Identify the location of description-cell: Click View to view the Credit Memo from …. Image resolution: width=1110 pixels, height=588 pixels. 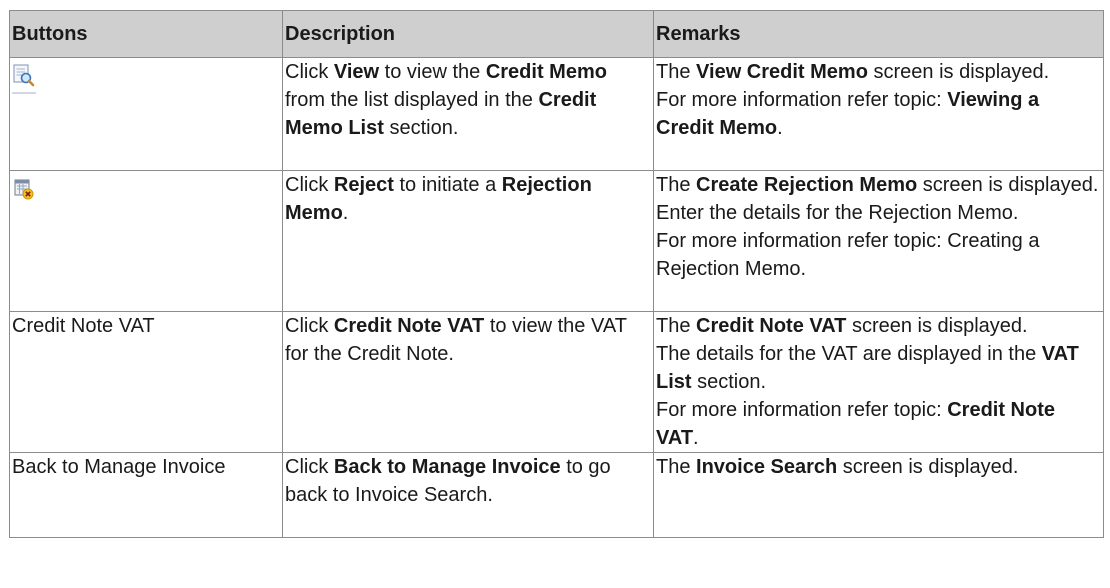
(468, 114).